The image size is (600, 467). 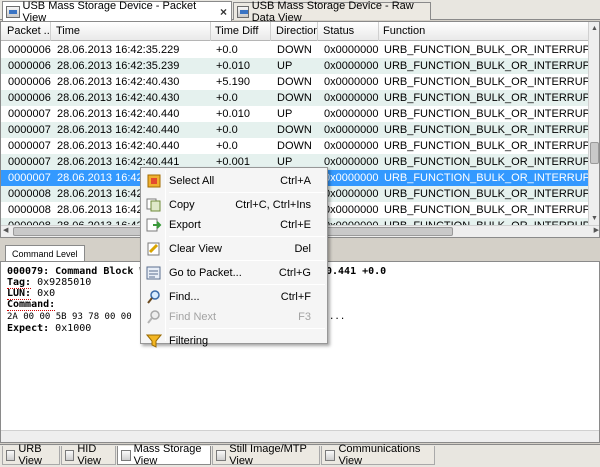 What do you see at coordinates (294, 273) in the screenshot?
I see `menu-item-shortcut: Ctrl+G` at bounding box center [294, 273].